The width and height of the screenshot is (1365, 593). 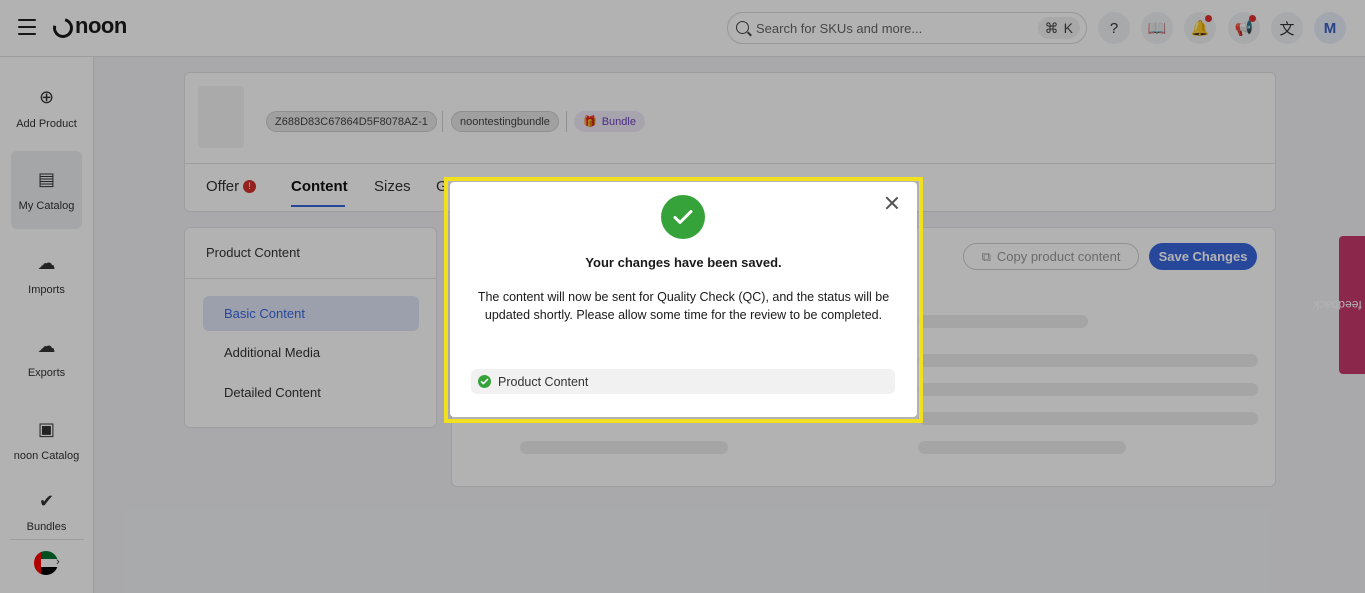 What do you see at coordinates (683, 262) in the screenshot?
I see `dialog-title: Your changes have been saved.` at bounding box center [683, 262].